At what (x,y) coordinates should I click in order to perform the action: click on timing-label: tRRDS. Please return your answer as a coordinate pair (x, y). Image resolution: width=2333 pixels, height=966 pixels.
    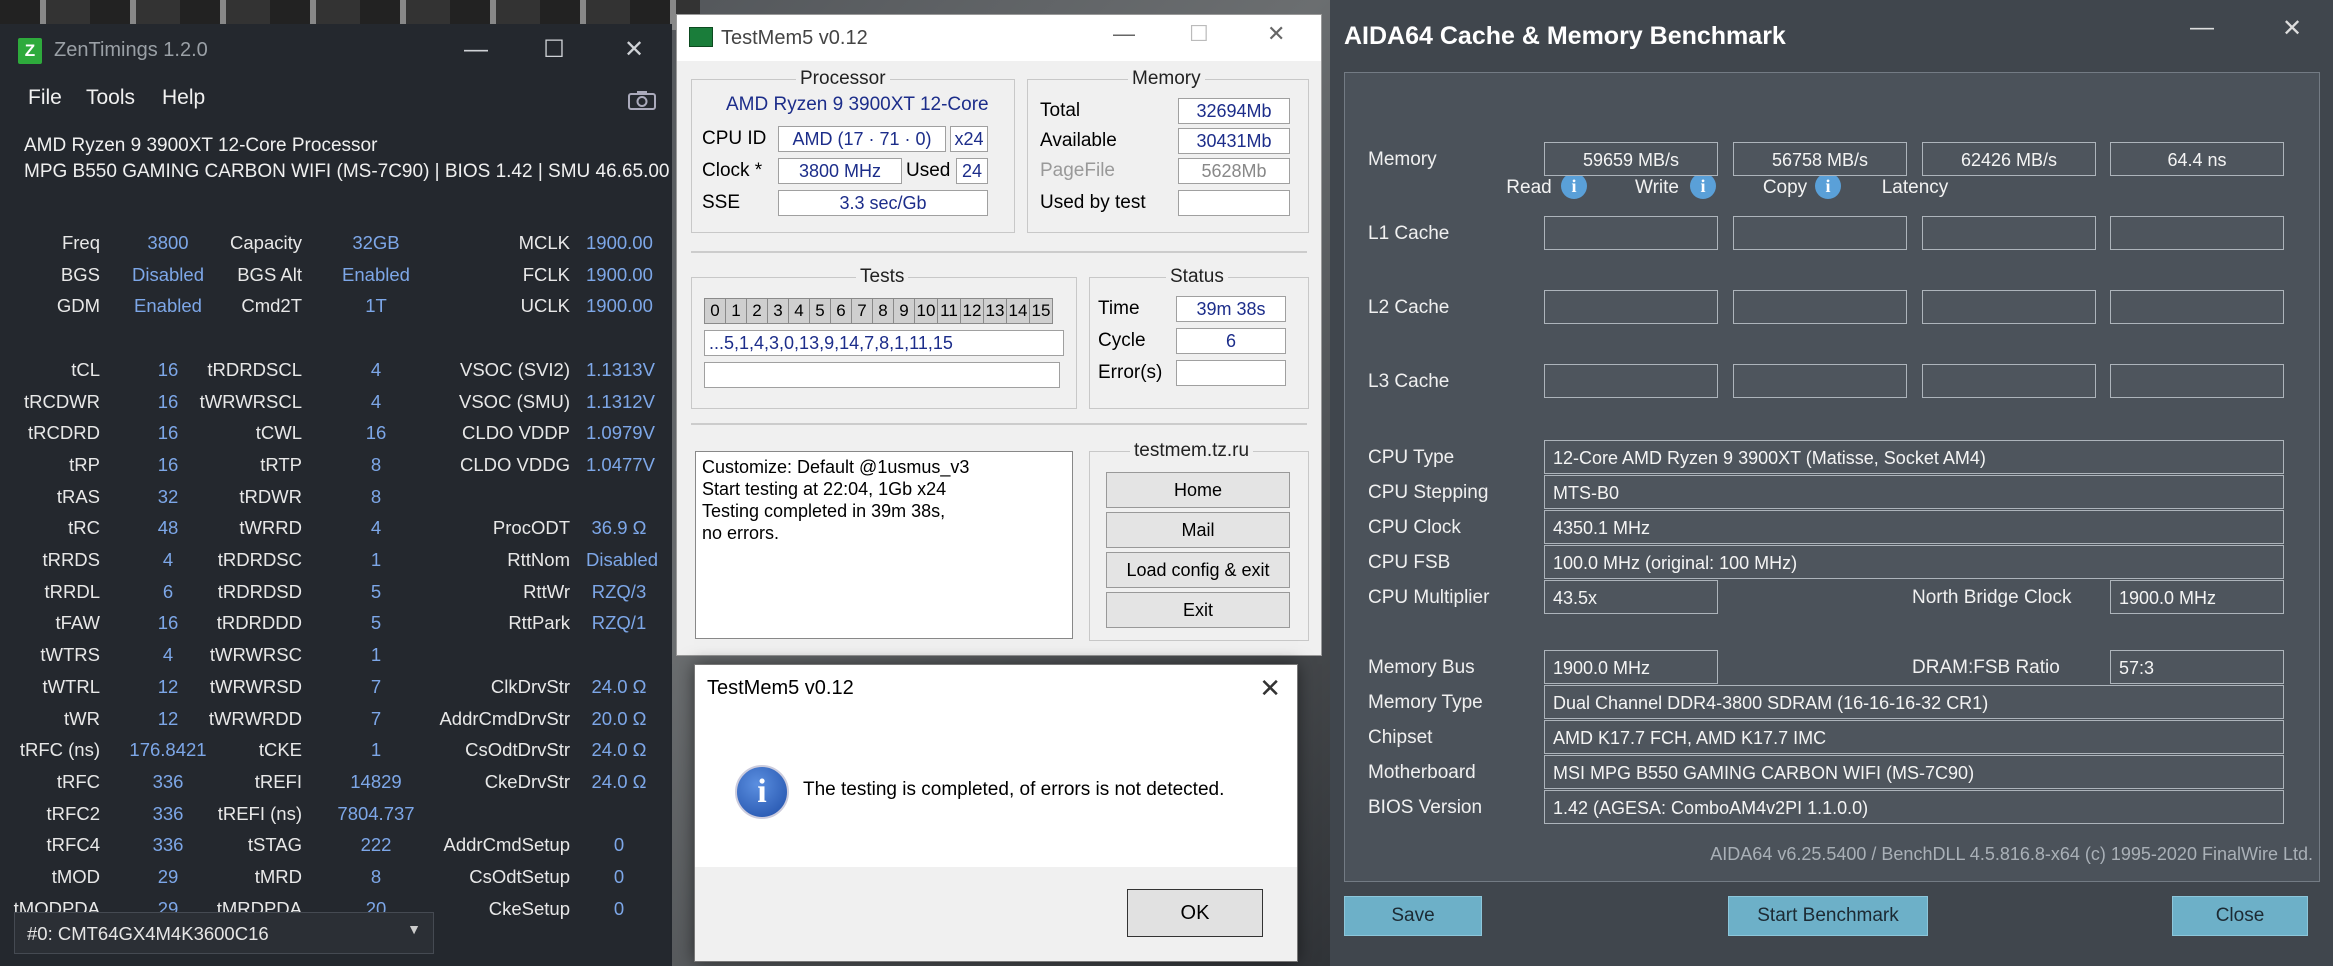
    Looking at the image, I should click on (71, 559).